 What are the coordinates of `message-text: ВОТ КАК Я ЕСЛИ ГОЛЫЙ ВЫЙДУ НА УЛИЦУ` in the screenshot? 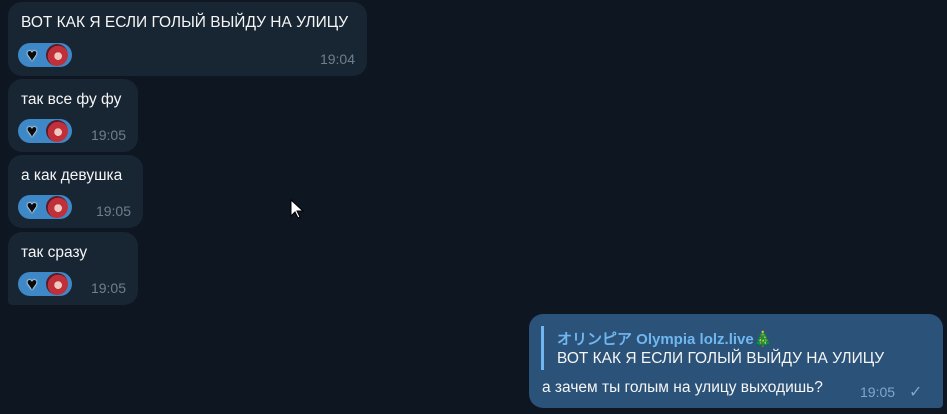 It's located at (185, 22).